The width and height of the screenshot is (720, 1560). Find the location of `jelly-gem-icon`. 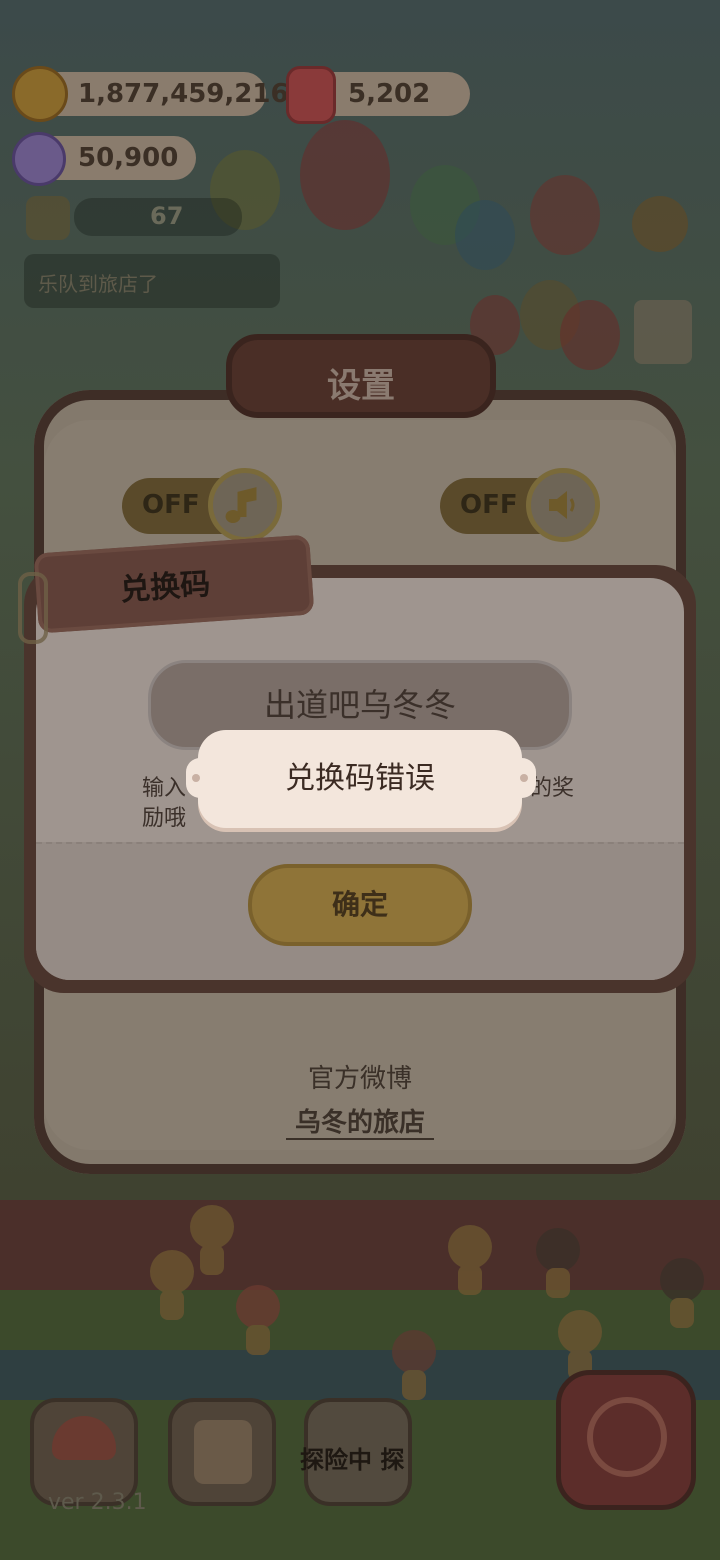

jelly-gem-icon is located at coordinates (311, 95).